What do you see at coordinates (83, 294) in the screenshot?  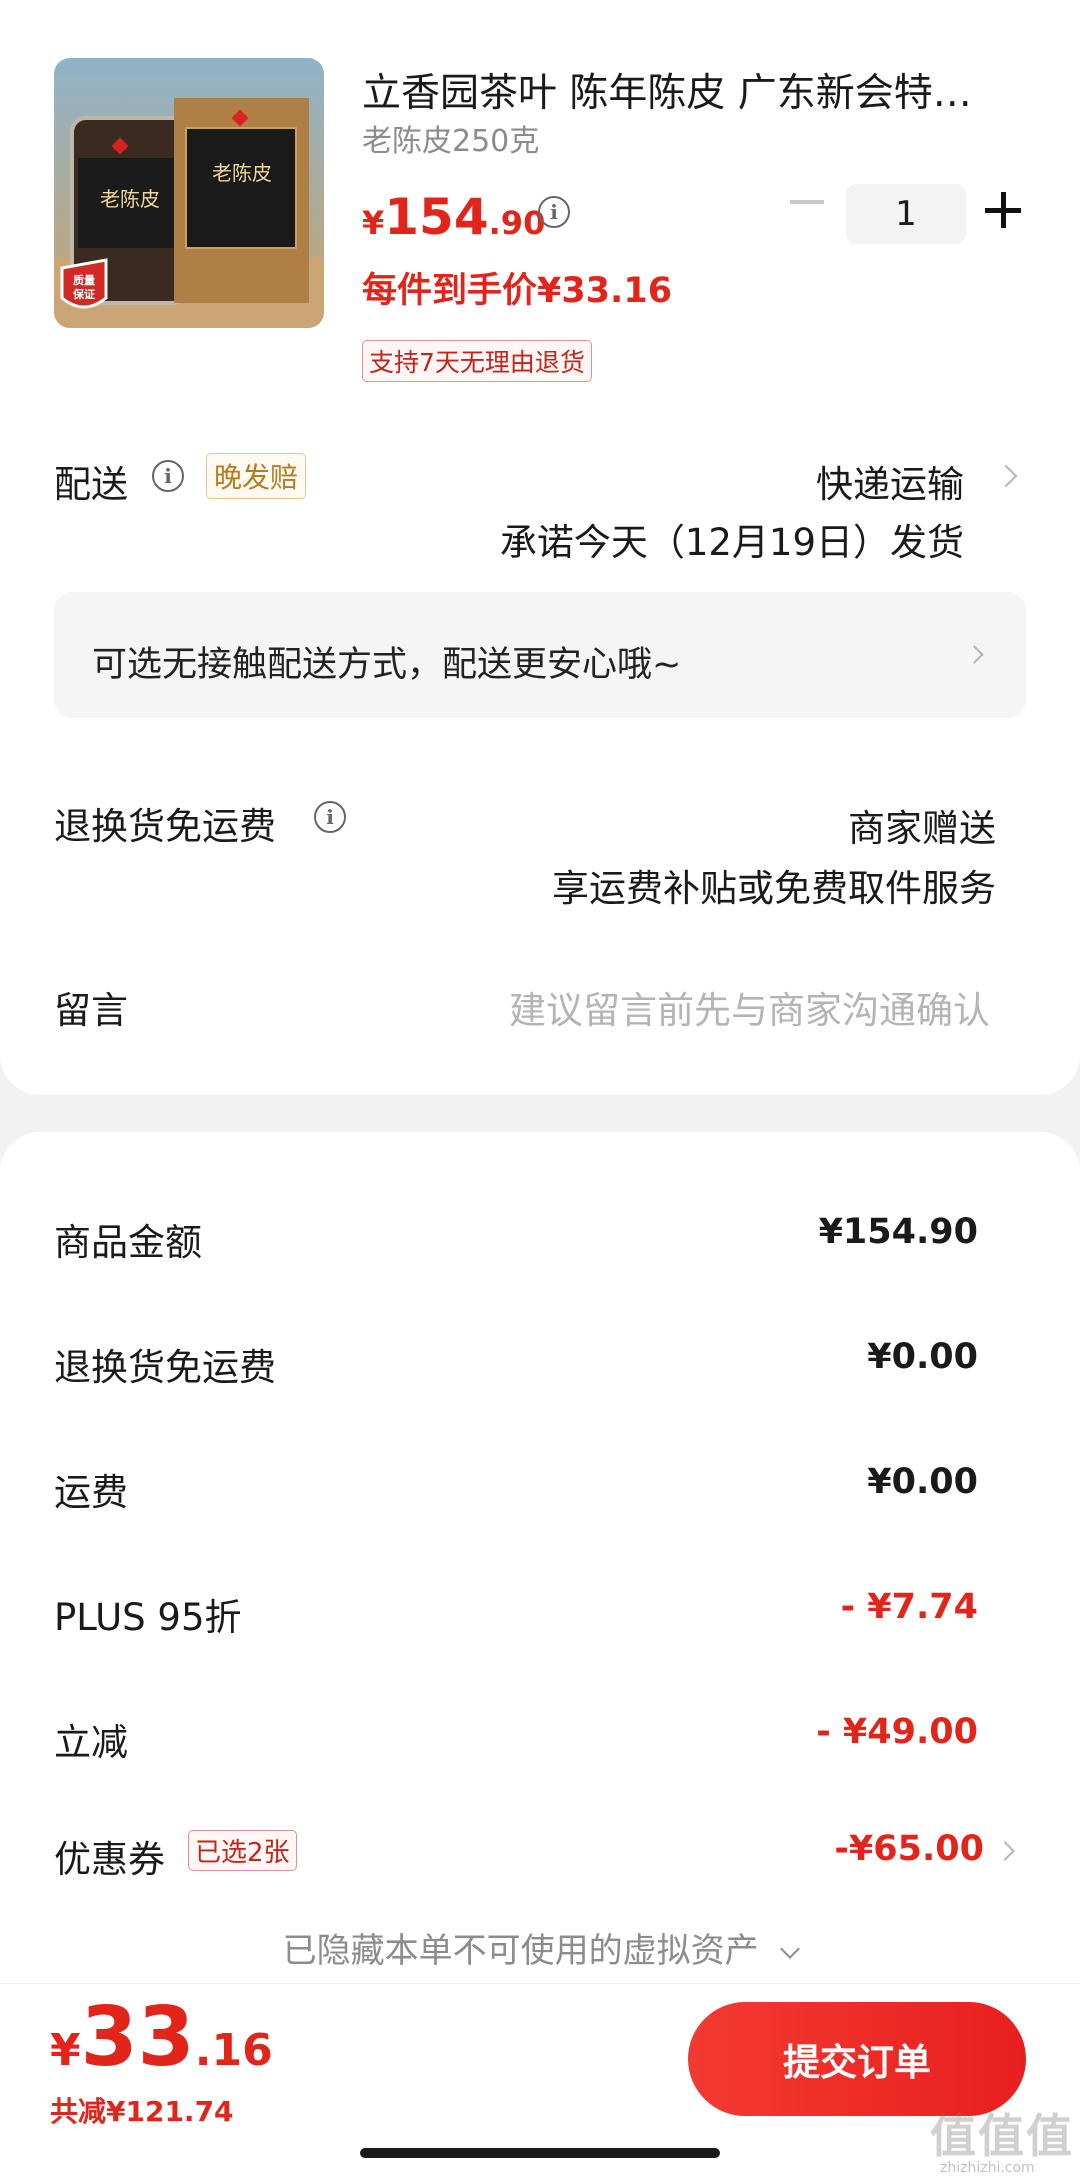 I see `svg-text: 保证` at bounding box center [83, 294].